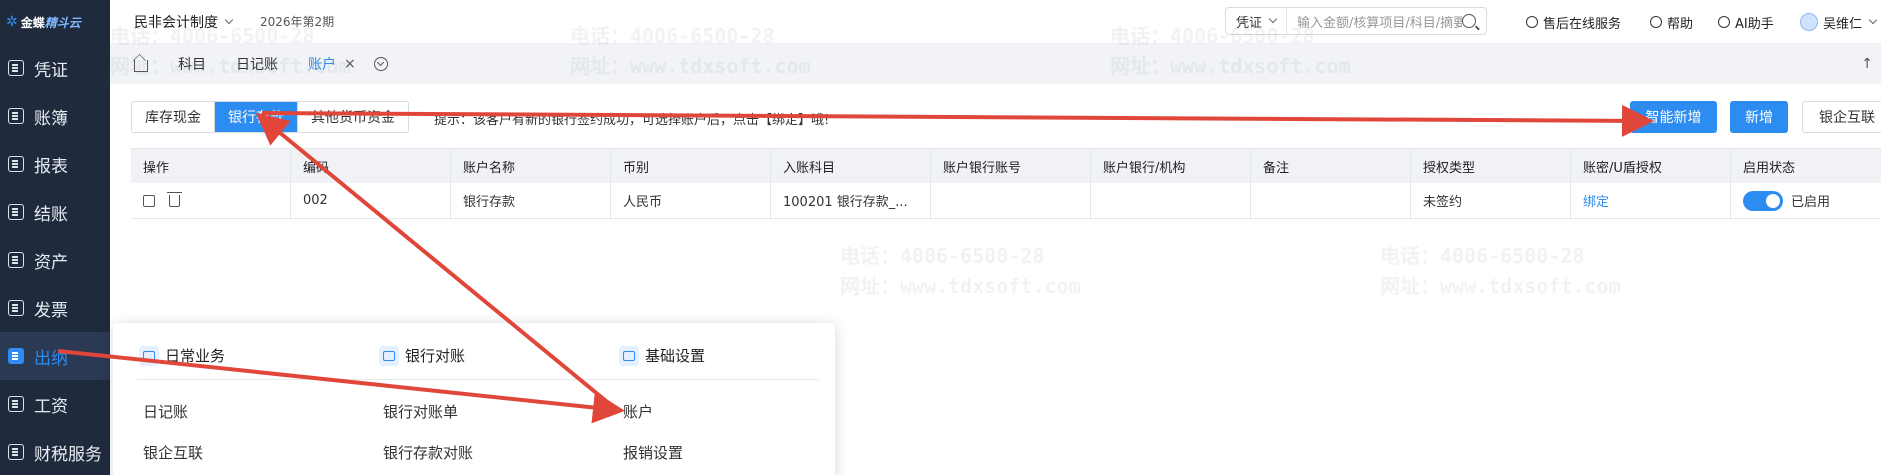 The image size is (1881, 475). I want to click on invoice-icon, so click(16, 308).